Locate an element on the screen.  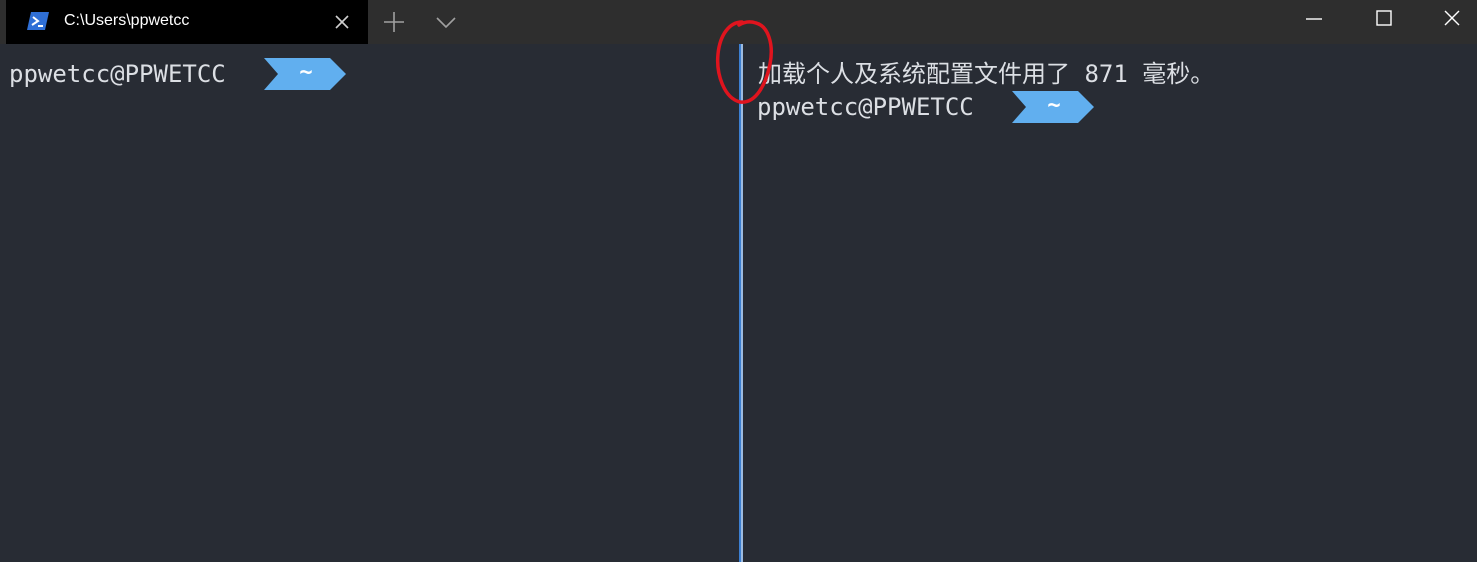
profile-load-message: 加载个人及系统配置文件用了 871 毫秒。 is located at coordinates (986, 74).